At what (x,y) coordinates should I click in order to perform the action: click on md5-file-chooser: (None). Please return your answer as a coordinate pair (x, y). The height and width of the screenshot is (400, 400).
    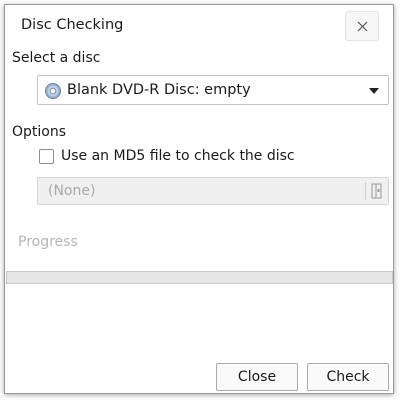
    Looking at the image, I should click on (213, 191).